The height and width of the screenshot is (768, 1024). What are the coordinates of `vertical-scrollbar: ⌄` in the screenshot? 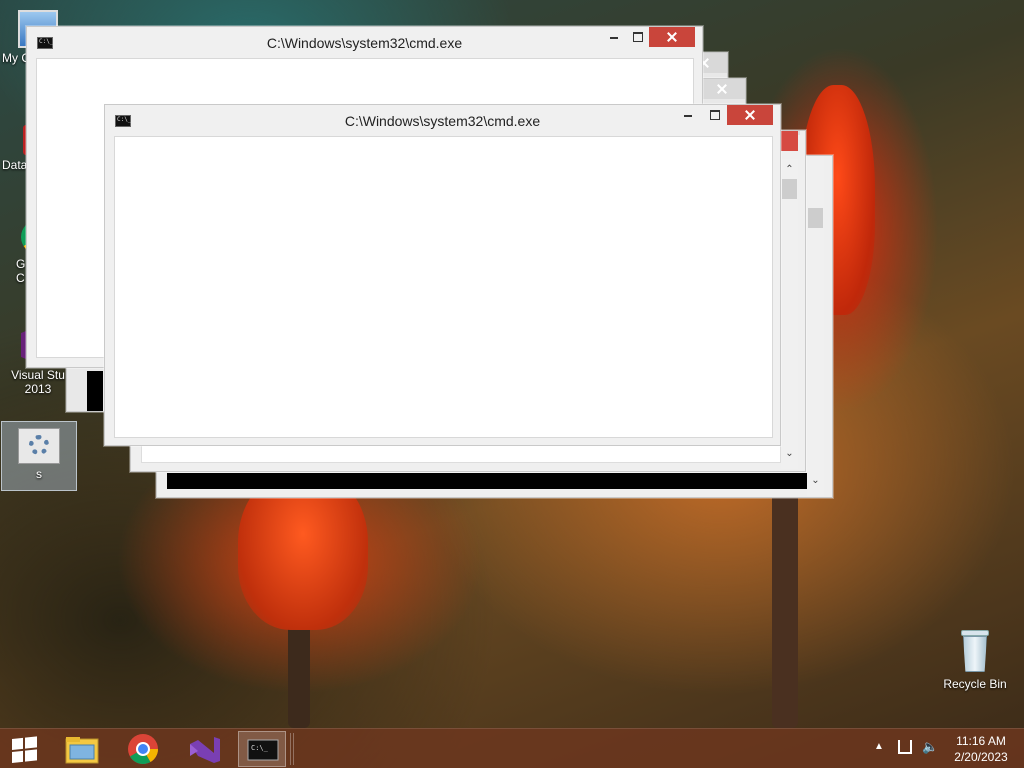 It's located at (815, 326).